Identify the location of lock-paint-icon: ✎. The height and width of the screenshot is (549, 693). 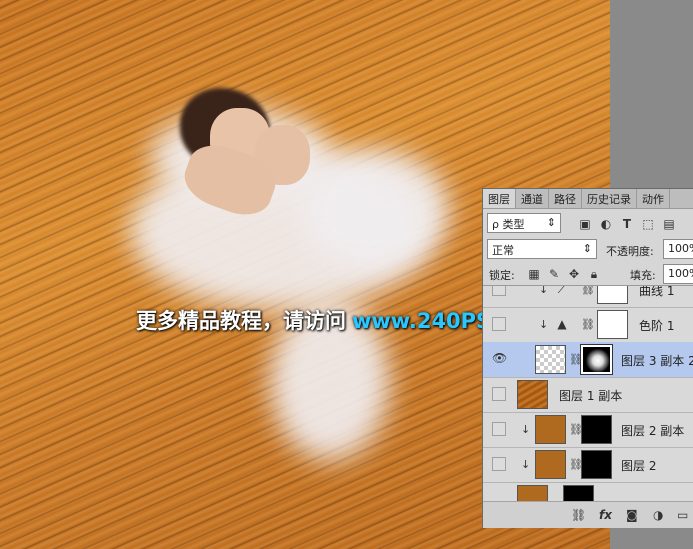
(554, 274).